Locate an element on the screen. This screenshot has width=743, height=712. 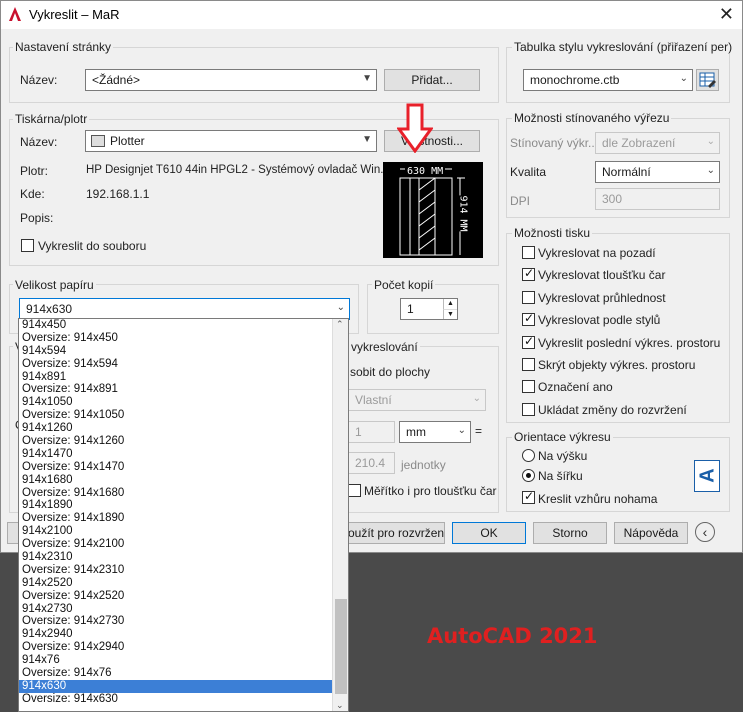
dropdown-scrollbar: ⌃ ⌄ is located at coordinates (340, 515).